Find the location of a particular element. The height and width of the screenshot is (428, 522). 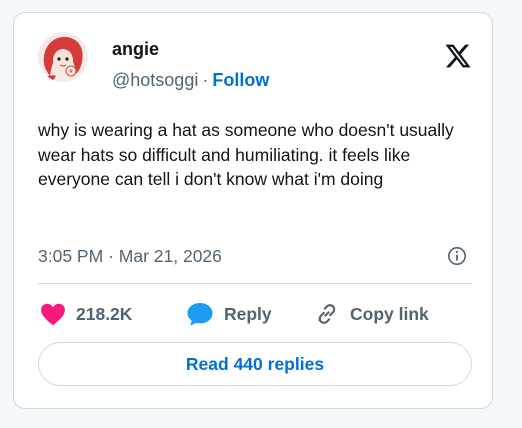

copy-link-label: Copy link is located at coordinates (389, 313).